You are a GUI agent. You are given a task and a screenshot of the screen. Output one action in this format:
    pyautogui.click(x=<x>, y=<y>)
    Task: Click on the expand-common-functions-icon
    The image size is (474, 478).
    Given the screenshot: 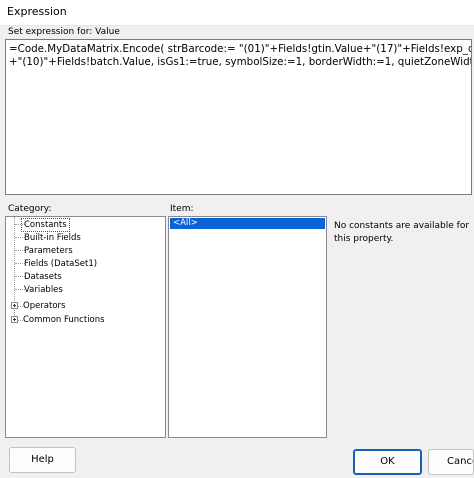 What is the action you would take?
    pyautogui.click(x=14, y=319)
    